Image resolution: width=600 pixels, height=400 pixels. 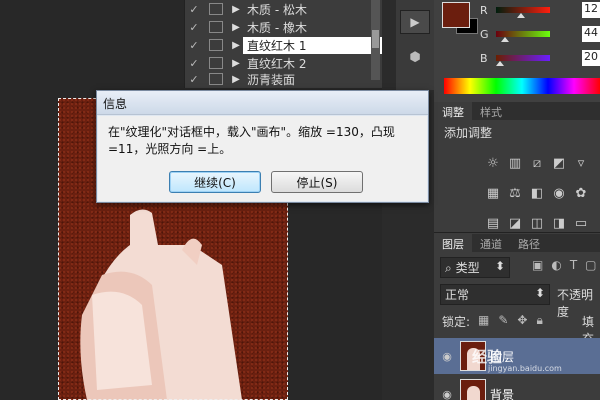 I want to click on watermark-url: jingyan.baidu.com, so click(x=525, y=368).